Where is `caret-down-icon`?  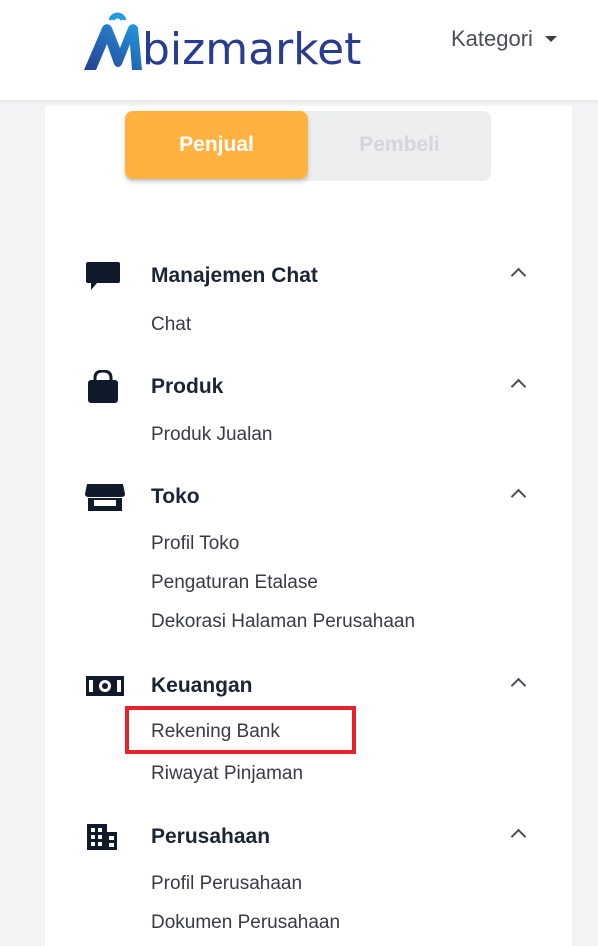
caret-down-icon is located at coordinates (550, 39).